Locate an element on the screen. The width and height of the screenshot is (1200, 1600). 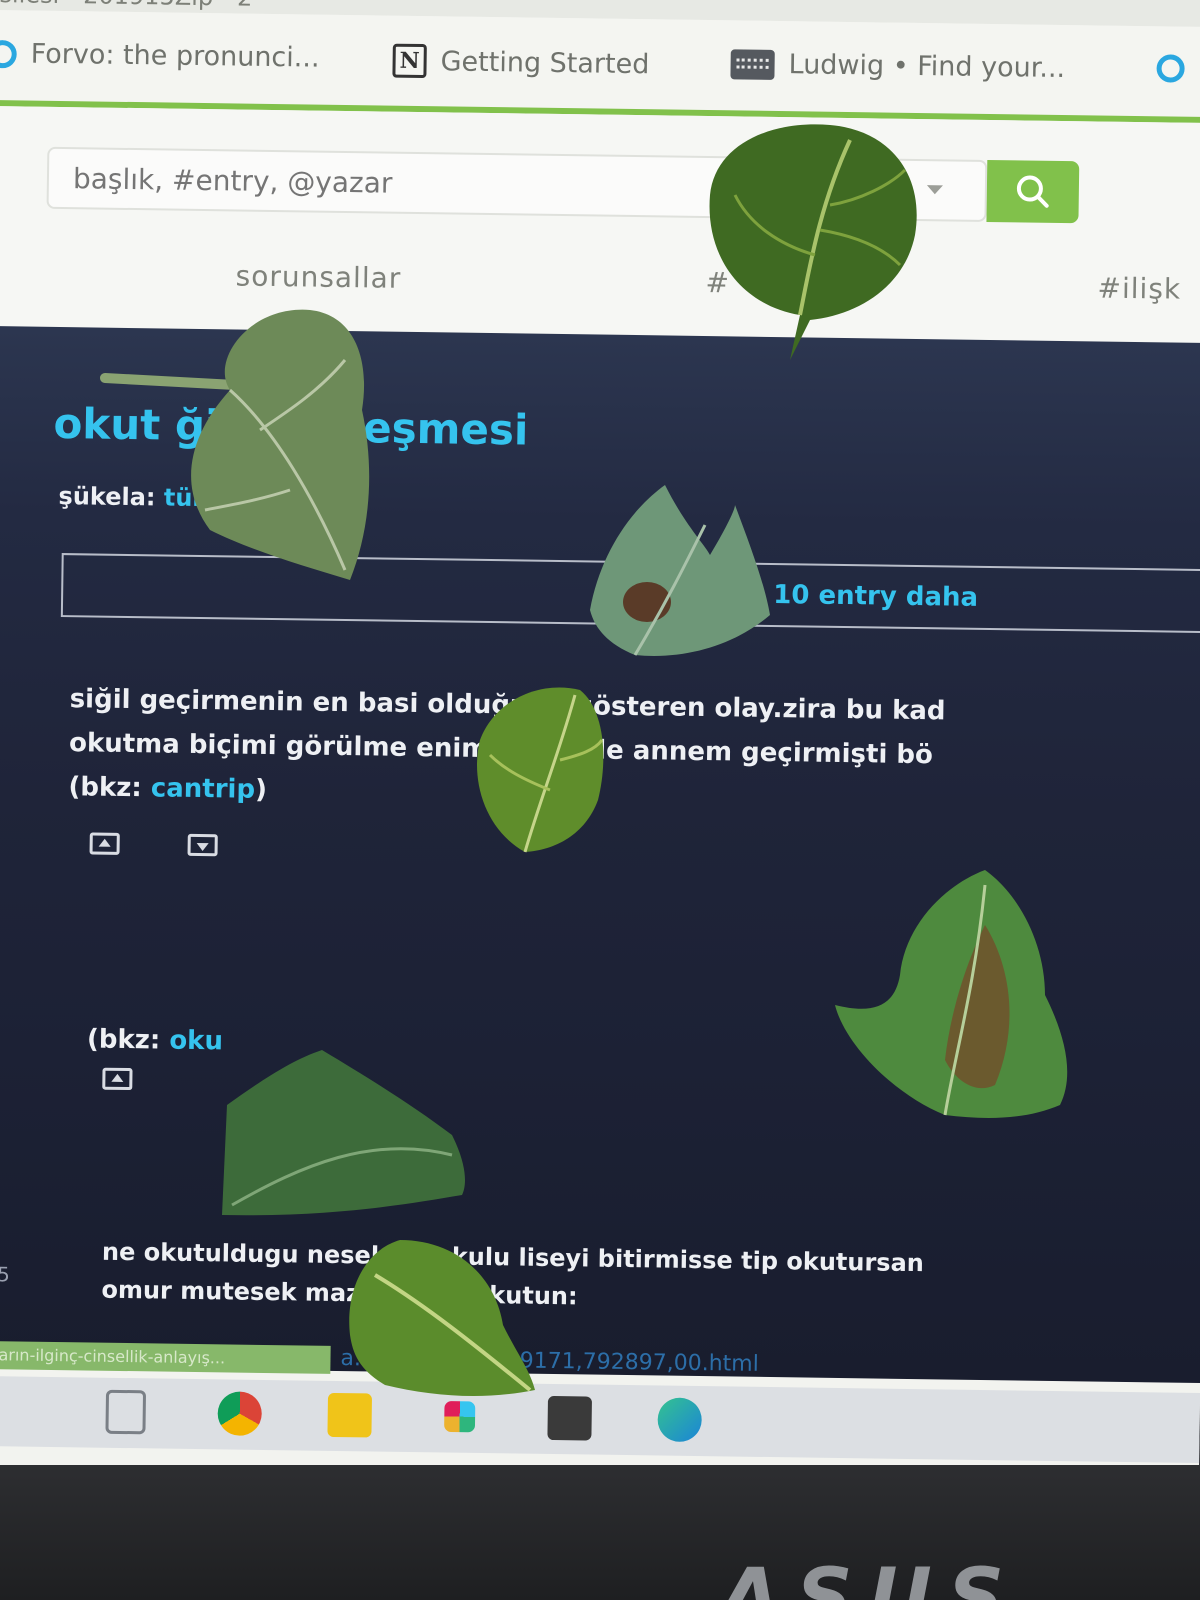
bookmark-icon is located at coordinates (1170, 68).